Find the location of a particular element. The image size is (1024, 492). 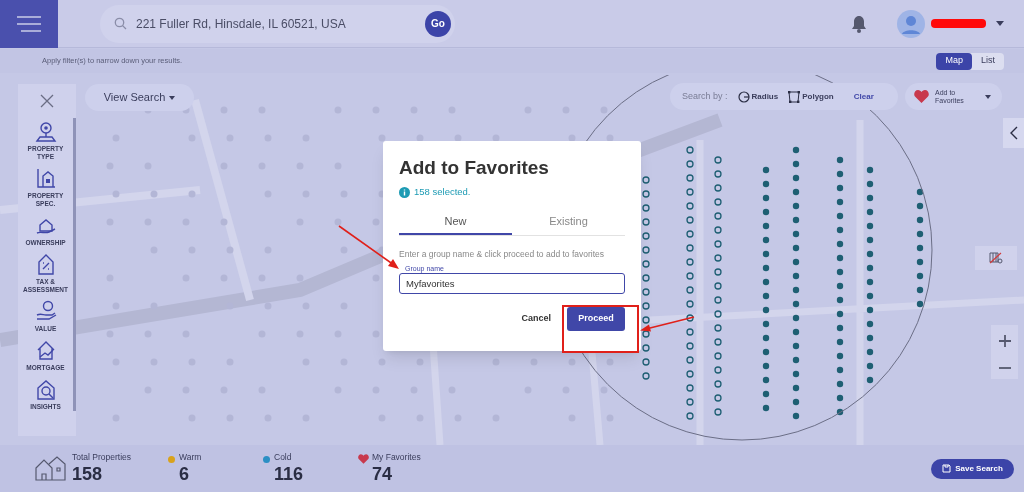

stat-label: Cold is located at coordinates (283, 457).